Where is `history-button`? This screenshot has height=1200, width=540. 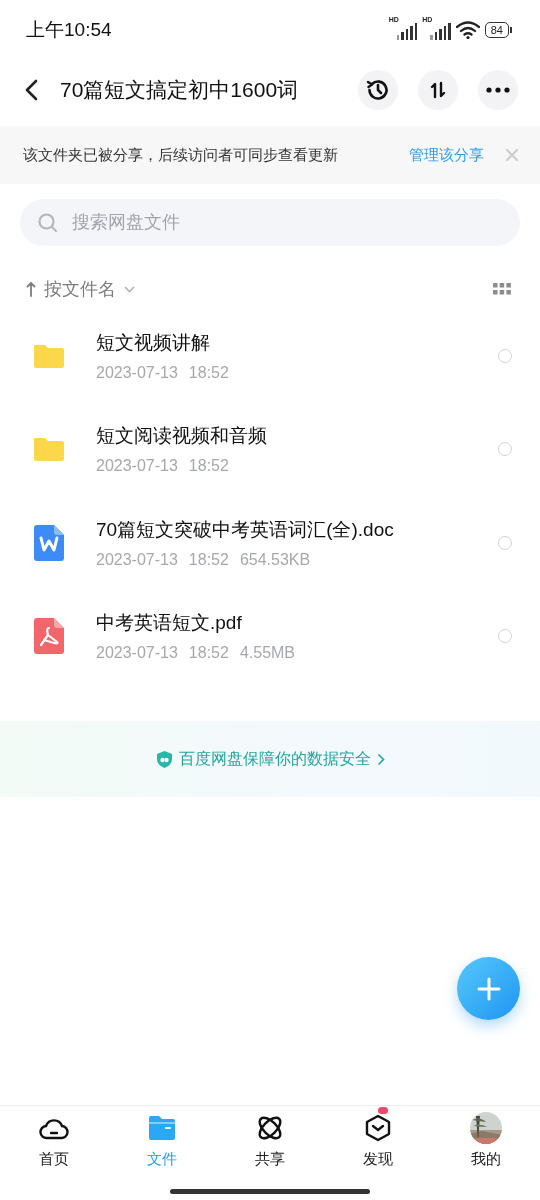 history-button is located at coordinates (378, 90).